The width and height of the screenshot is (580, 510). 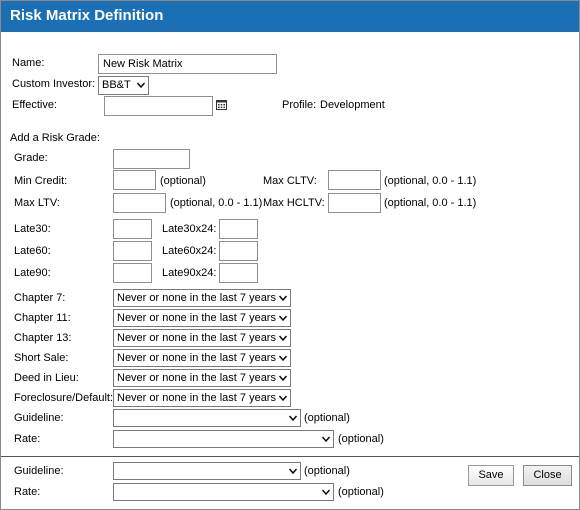 I want to click on chapter11-select: Never or none in the last 7 years, so click(x=202, y=318).